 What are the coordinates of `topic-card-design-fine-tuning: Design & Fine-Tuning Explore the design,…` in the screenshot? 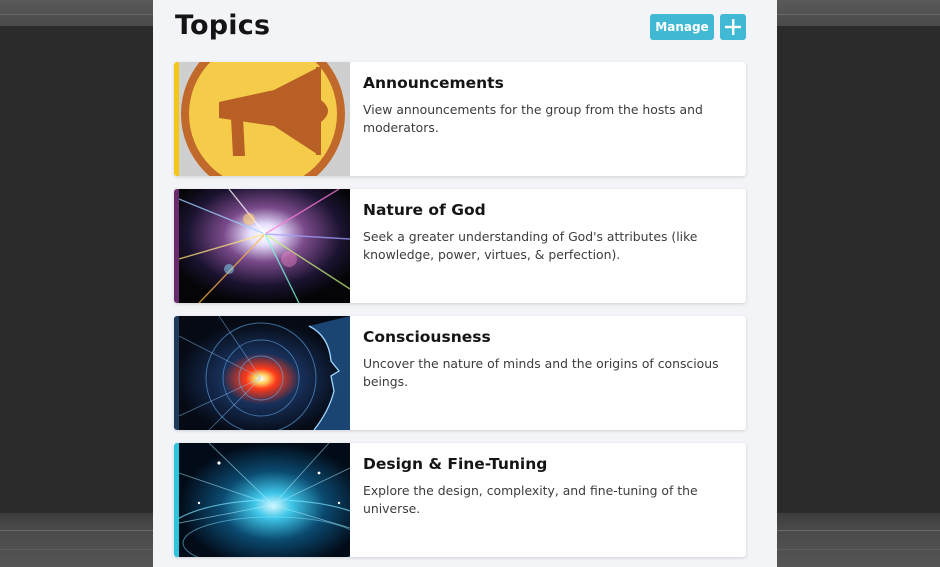 It's located at (460, 500).